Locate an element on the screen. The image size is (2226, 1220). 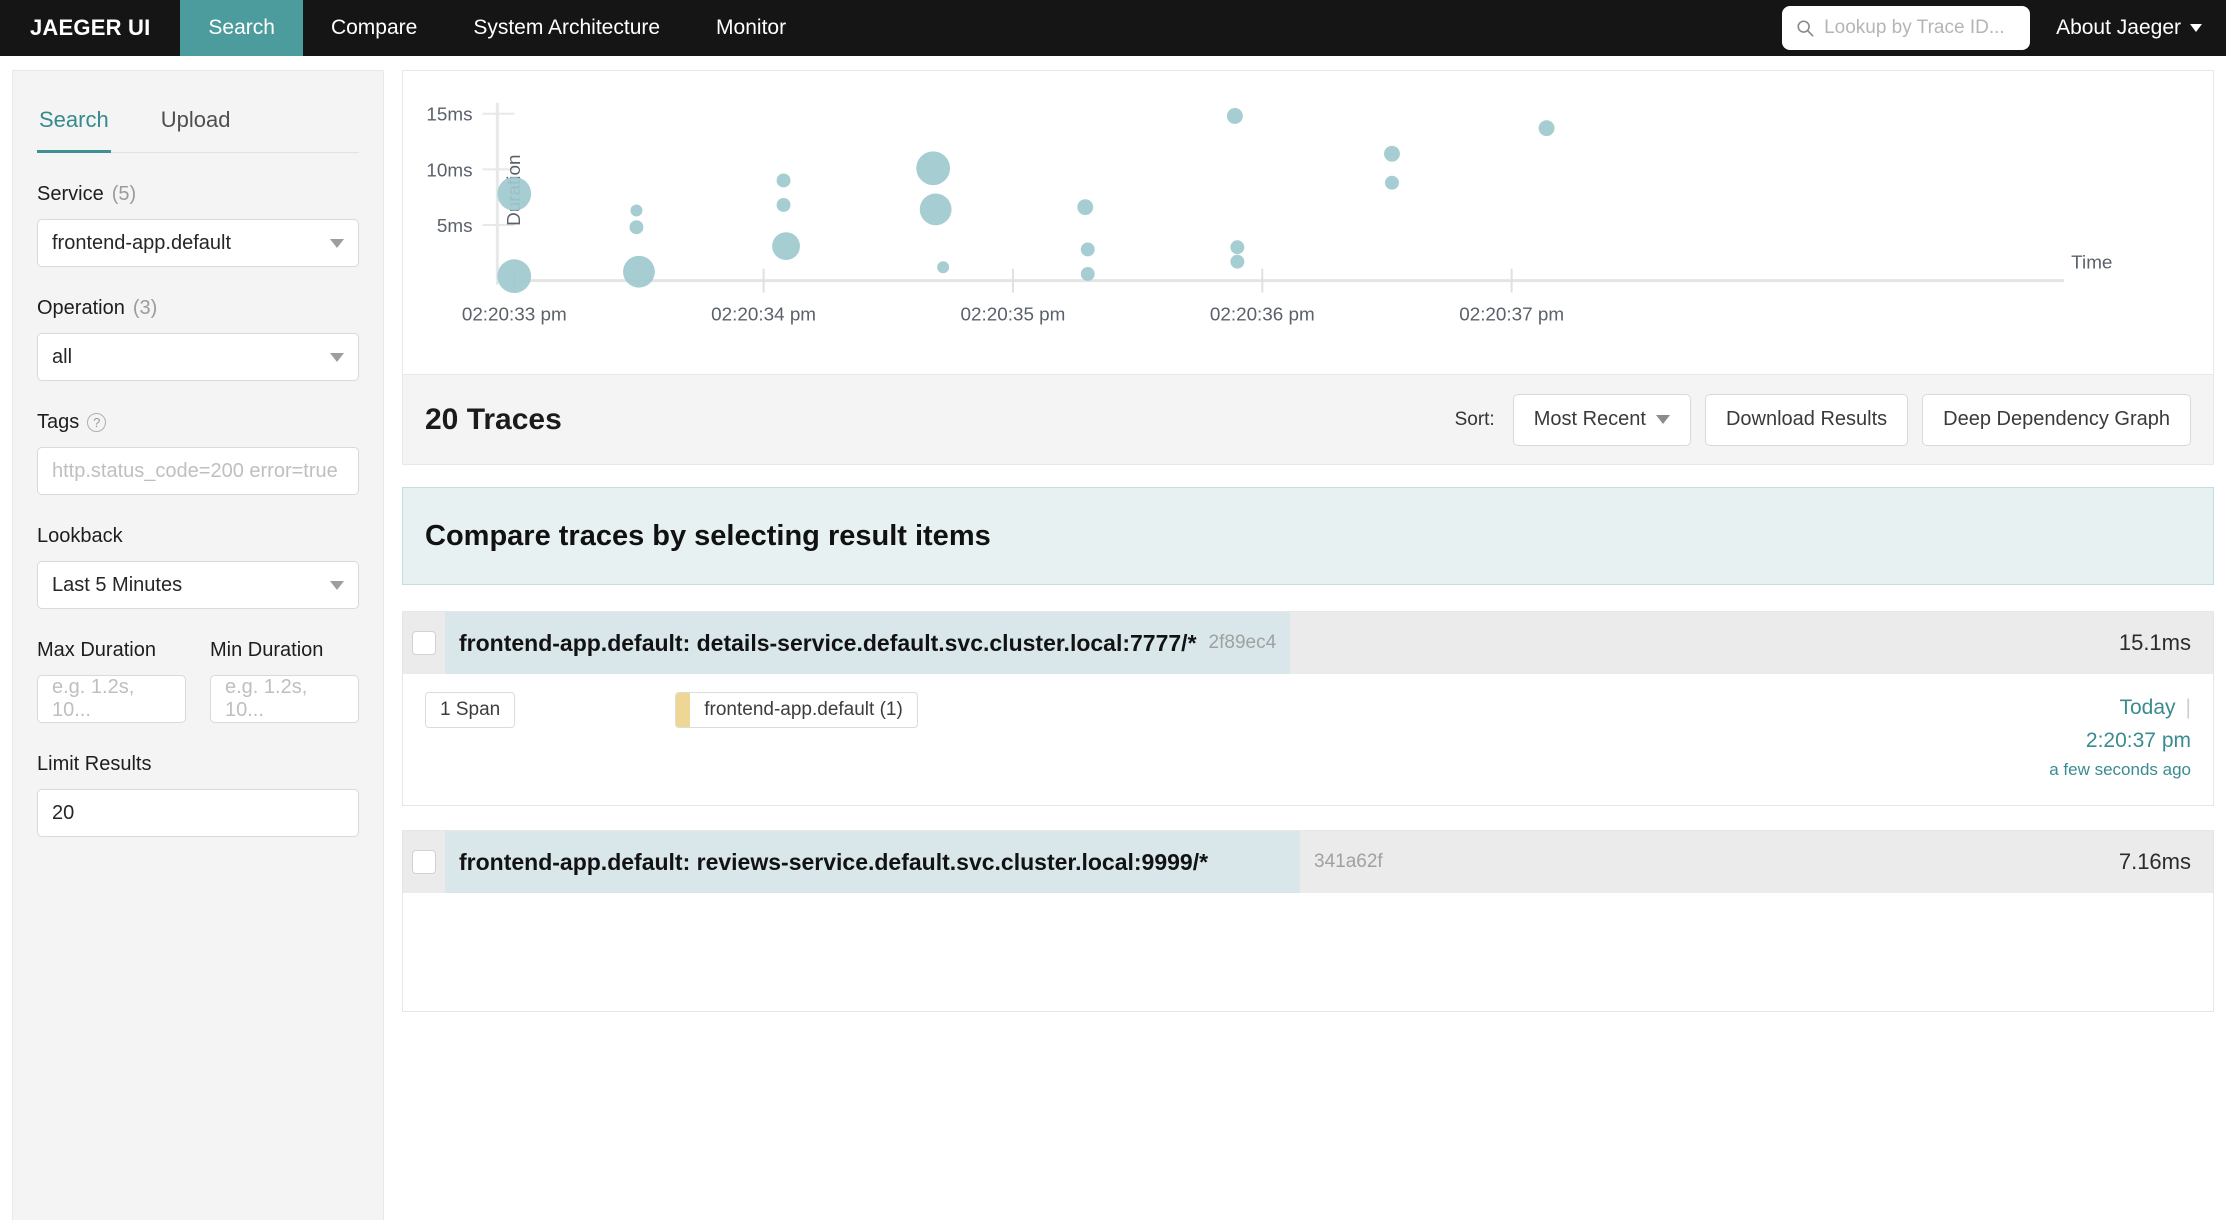
span-count-badge: 1 Span is located at coordinates (470, 710).